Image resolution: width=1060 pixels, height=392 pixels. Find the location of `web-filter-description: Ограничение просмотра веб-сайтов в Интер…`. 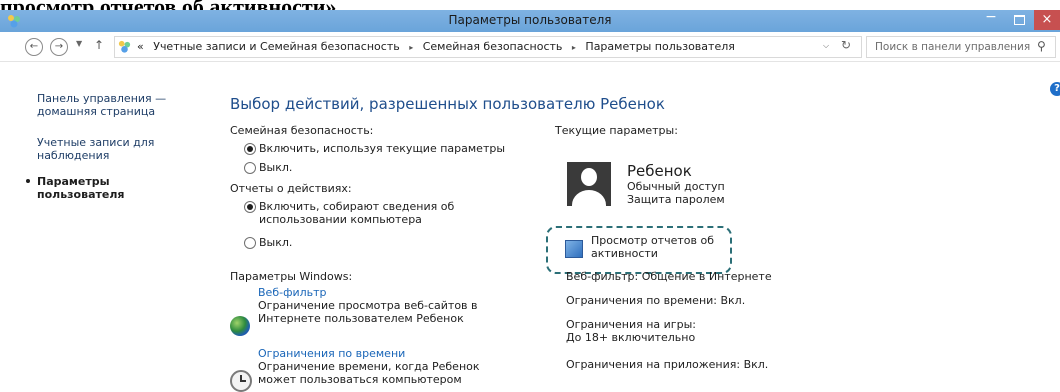

web-filter-description: Ограничение просмотра веб-сайтов в Интер… is located at coordinates (368, 312).